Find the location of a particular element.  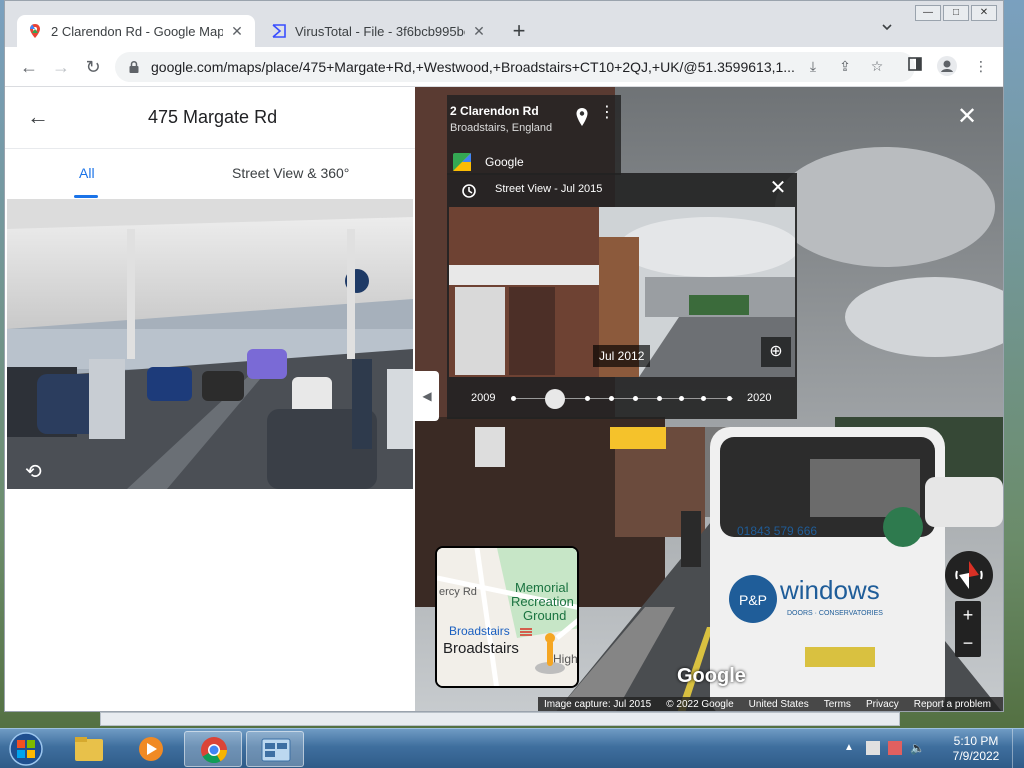

zoom-out-icon: − is located at coordinates (968, 643).